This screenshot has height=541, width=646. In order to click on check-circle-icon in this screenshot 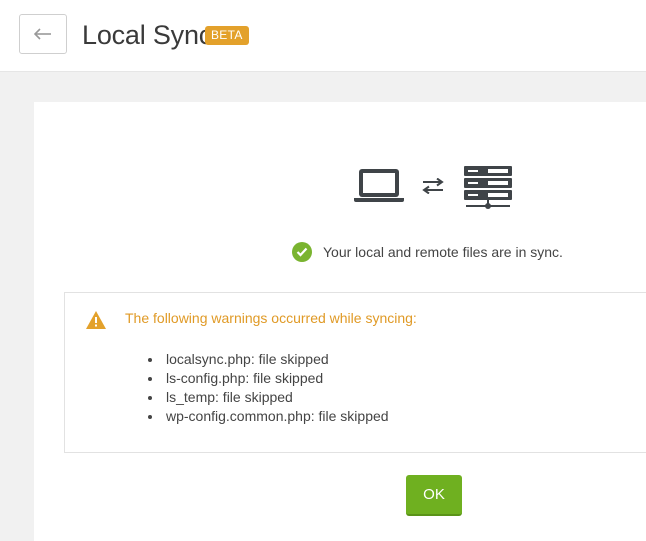, I will do `click(302, 252)`.